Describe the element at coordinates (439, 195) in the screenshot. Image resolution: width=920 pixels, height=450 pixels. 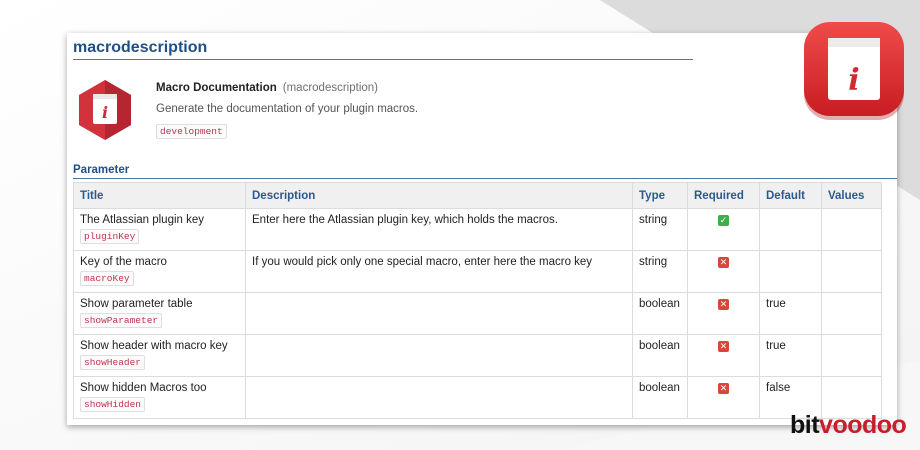
I see `column-header-description: Description` at that location.